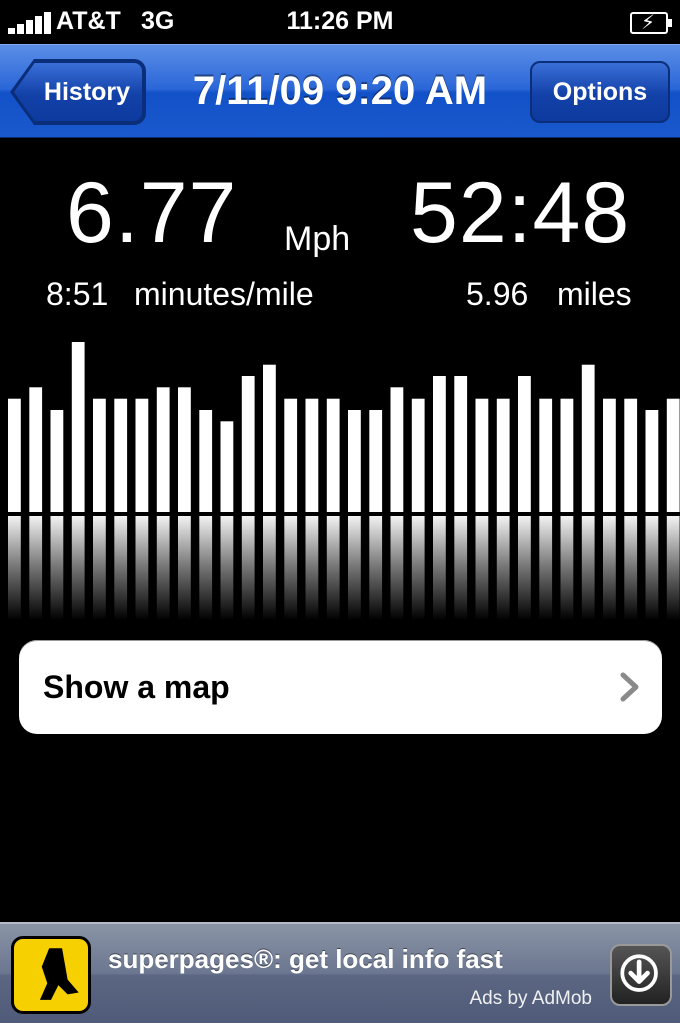  I want to click on show-map-label: Show a map, so click(136, 686).